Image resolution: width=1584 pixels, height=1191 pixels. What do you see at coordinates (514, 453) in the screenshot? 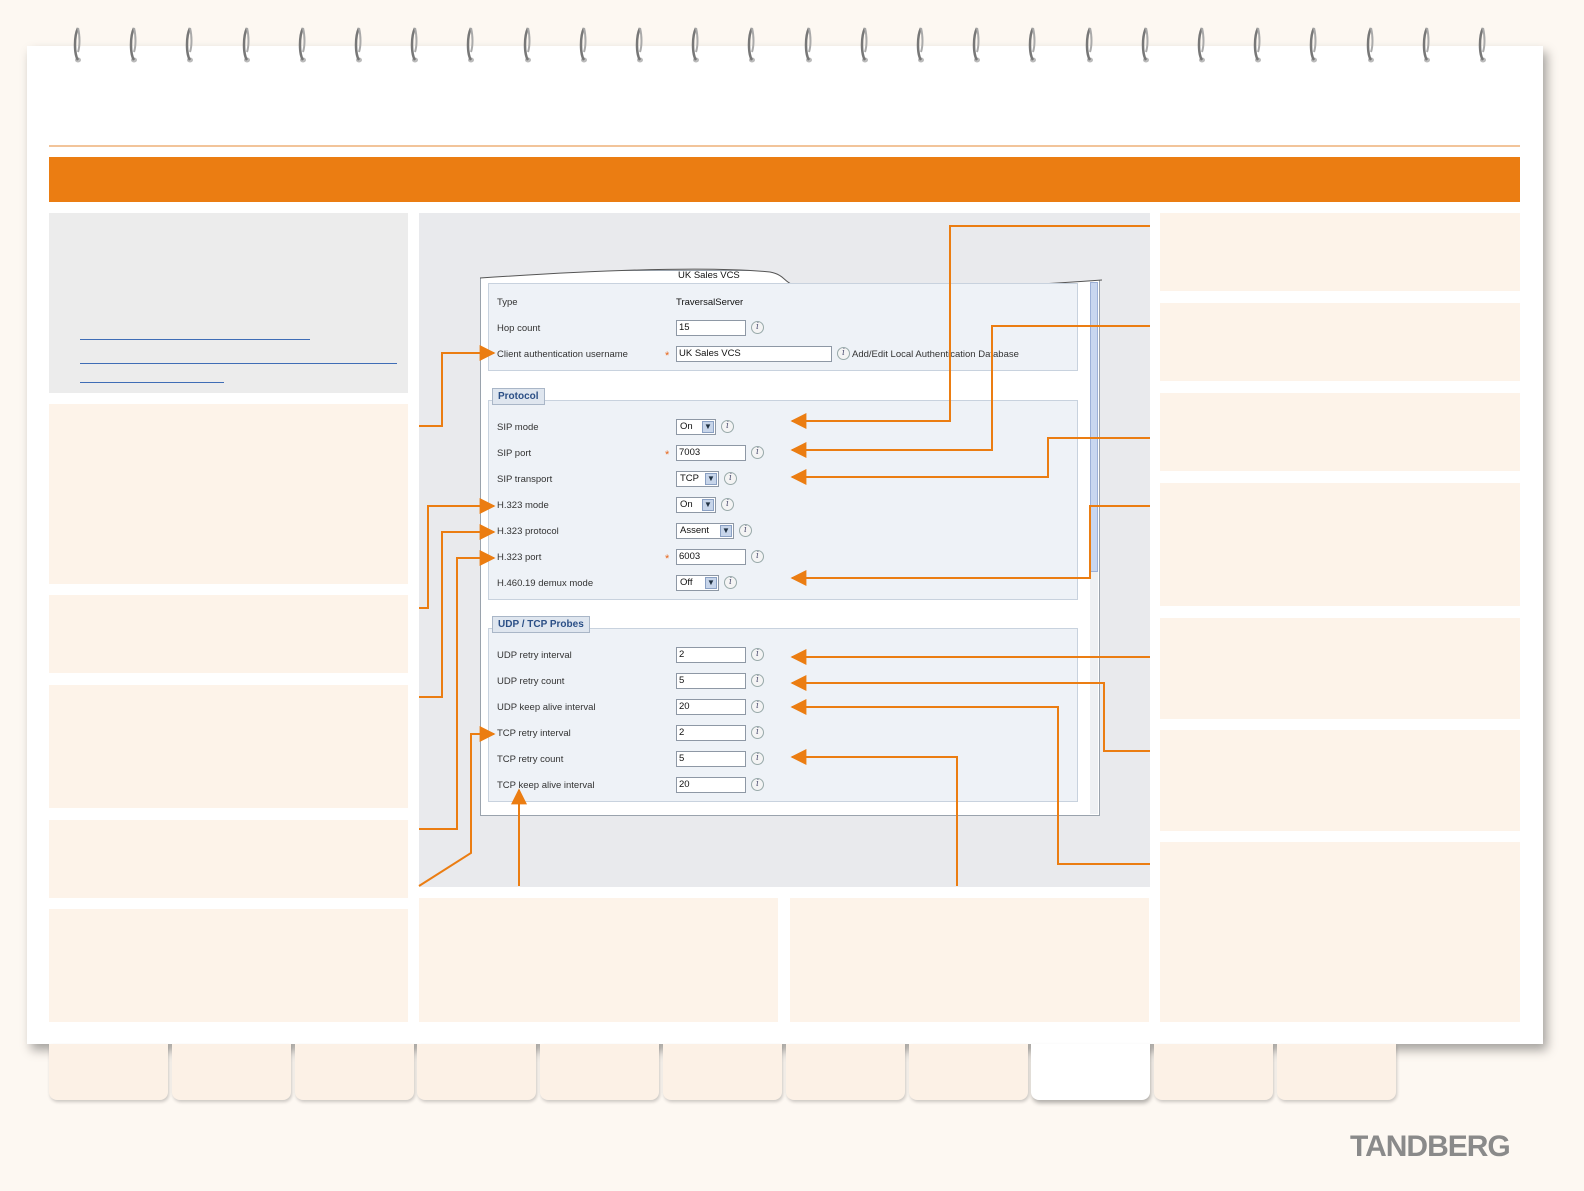
I see `field-label: SIP port` at bounding box center [514, 453].